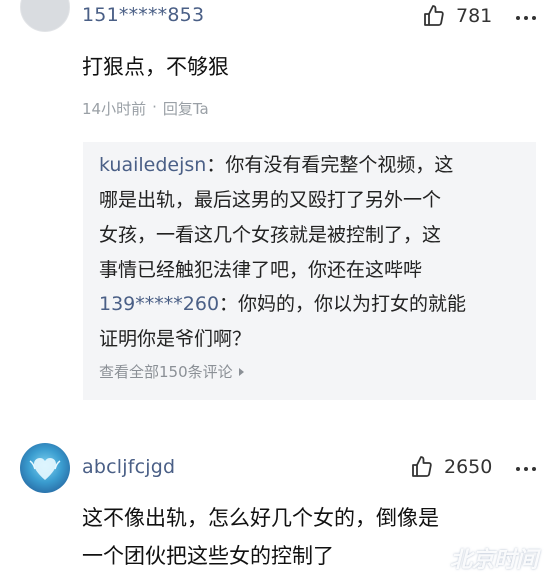  What do you see at coordinates (260, 518) in the screenshot?
I see `comment-text-line: 这不像出轨，怎么好几个女的，倒像是` at bounding box center [260, 518].